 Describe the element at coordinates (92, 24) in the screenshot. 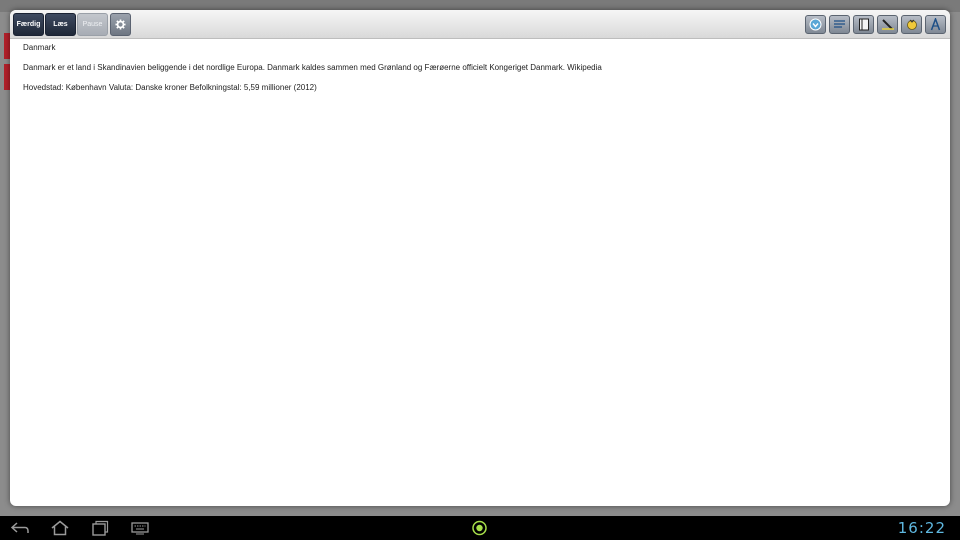

I see `pause-button: Pause` at that location.